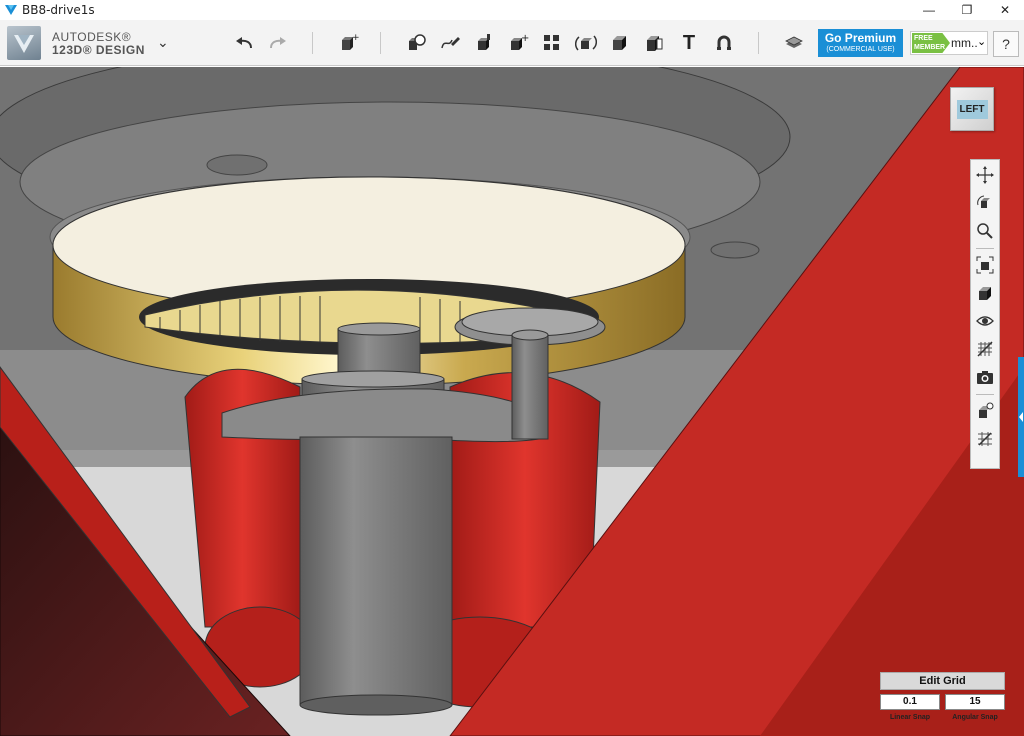  I want to click on grouping-icon, so click(552, 43).